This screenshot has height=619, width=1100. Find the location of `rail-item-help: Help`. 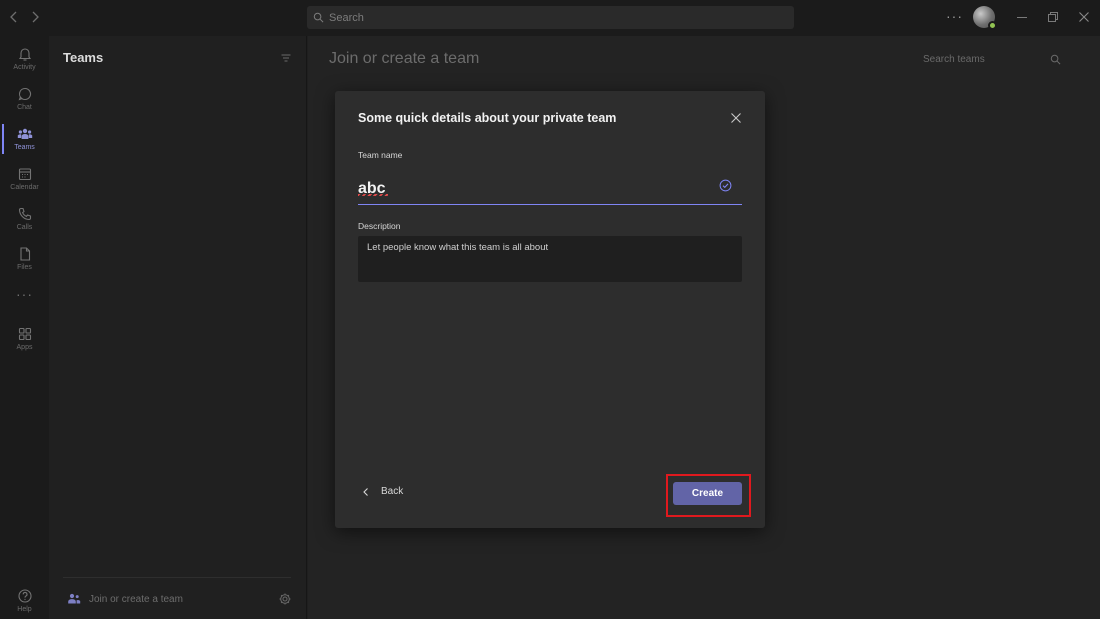

rail-item-help: Help is located at coordinates (24, 601).